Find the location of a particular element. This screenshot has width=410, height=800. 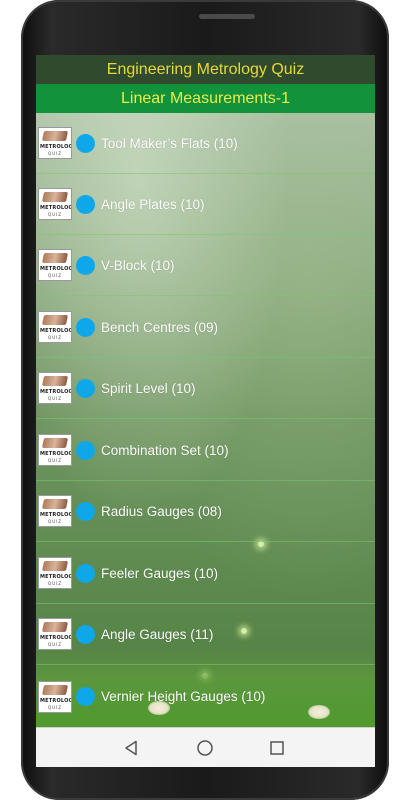

list-item-label: Vernier Height Gauges (10) is located at coordinates (183, 696).